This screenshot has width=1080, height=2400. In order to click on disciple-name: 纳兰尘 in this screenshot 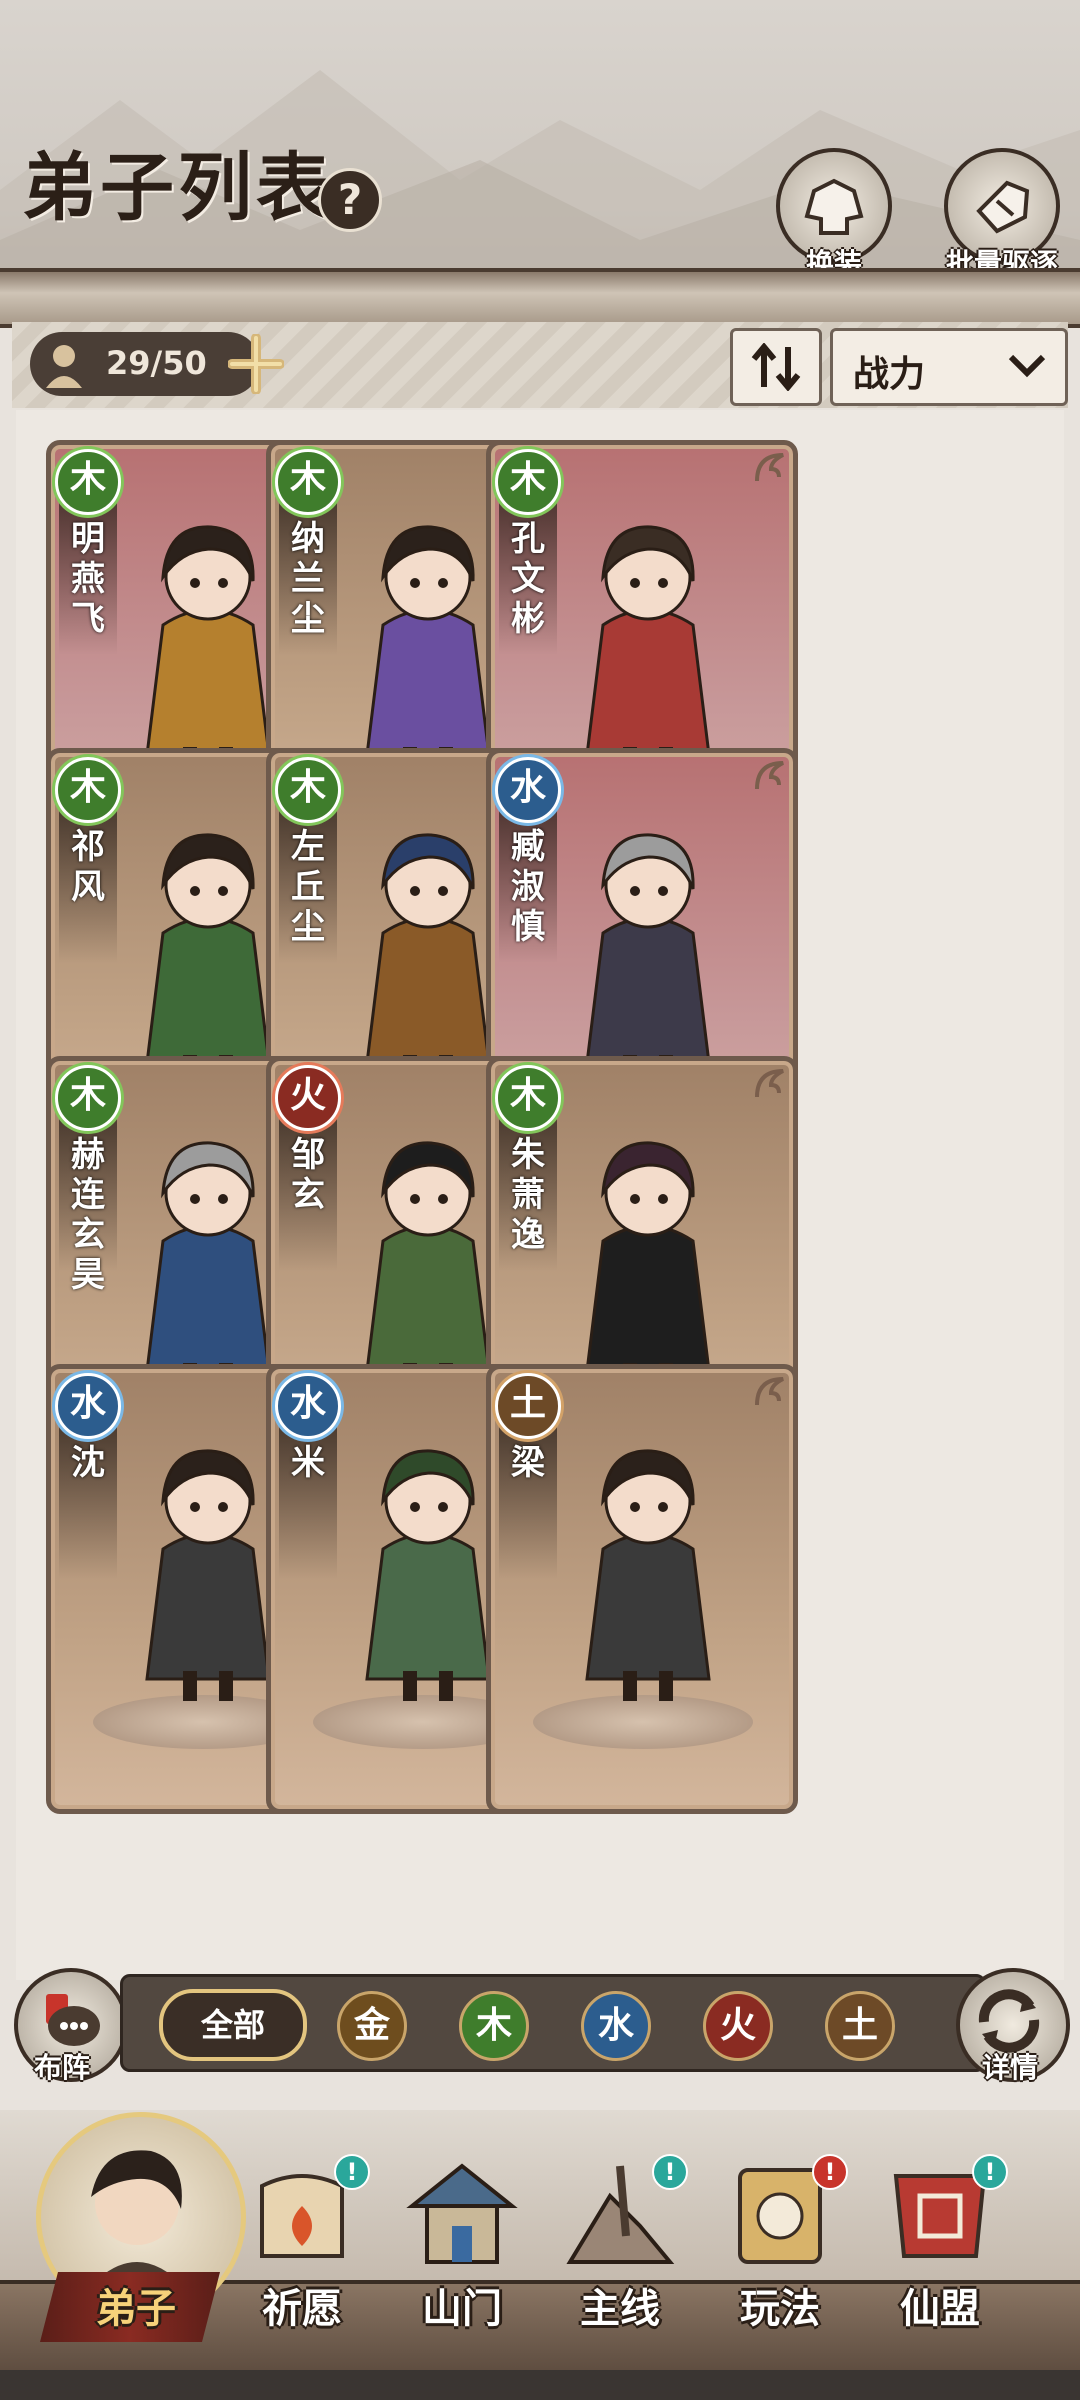, I will do `click(308, 579)`.